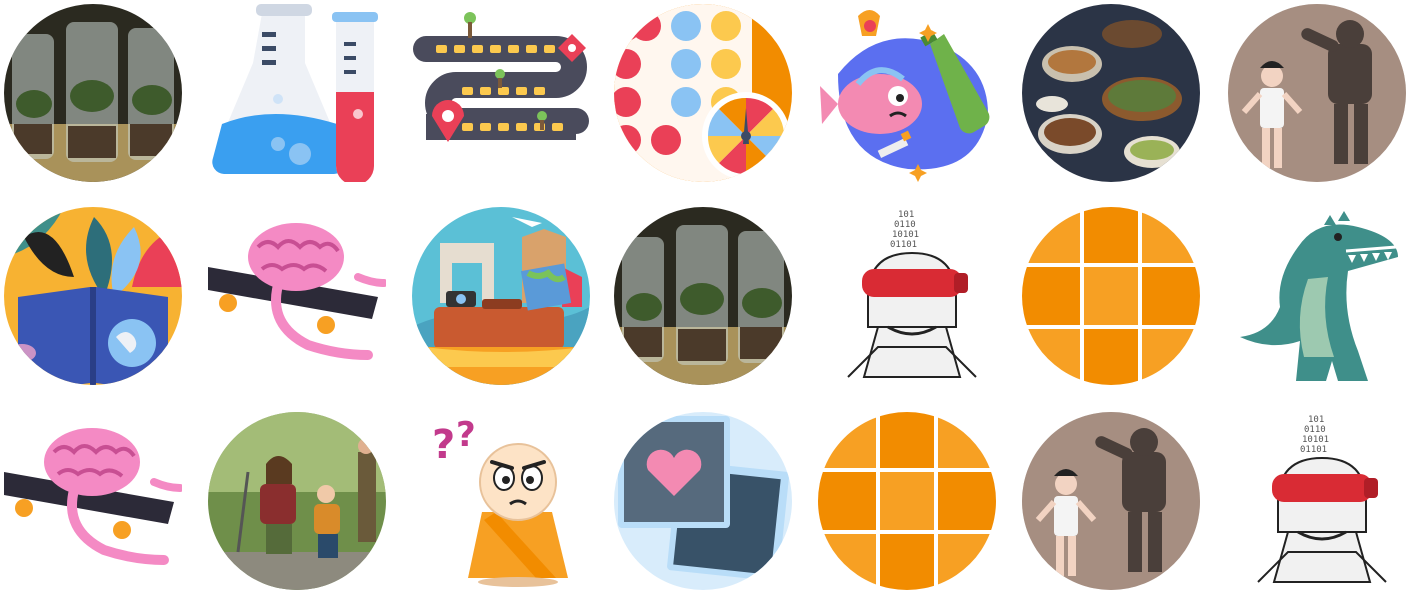 This screenshot has height=596, width=1406. I want to click on heart-photo-cards-icon, so click(703, 501).